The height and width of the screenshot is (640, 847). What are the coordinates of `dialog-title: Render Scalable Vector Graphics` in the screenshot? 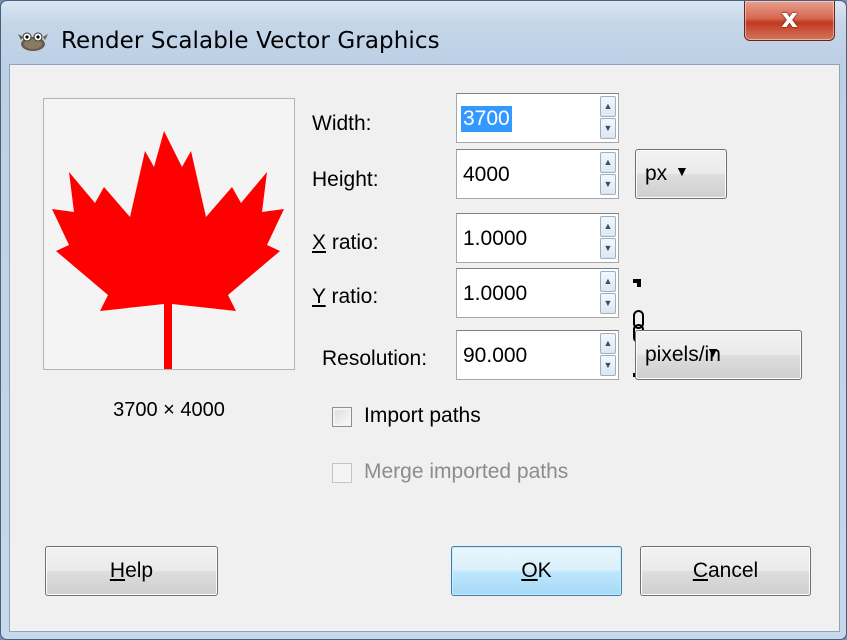 It's located at (250, 41).